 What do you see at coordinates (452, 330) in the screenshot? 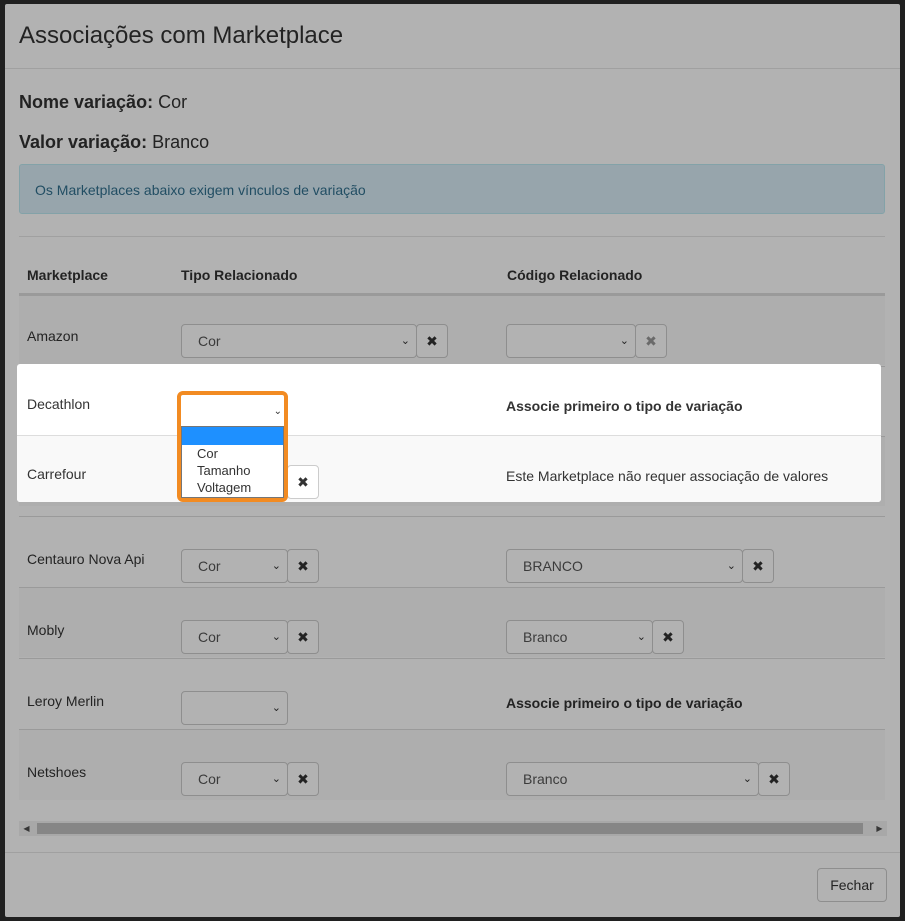
I see `table-row-amazon: Amazon Cor ⌄ ✖ ⌄ ✖` at bounding box center [452, 330].